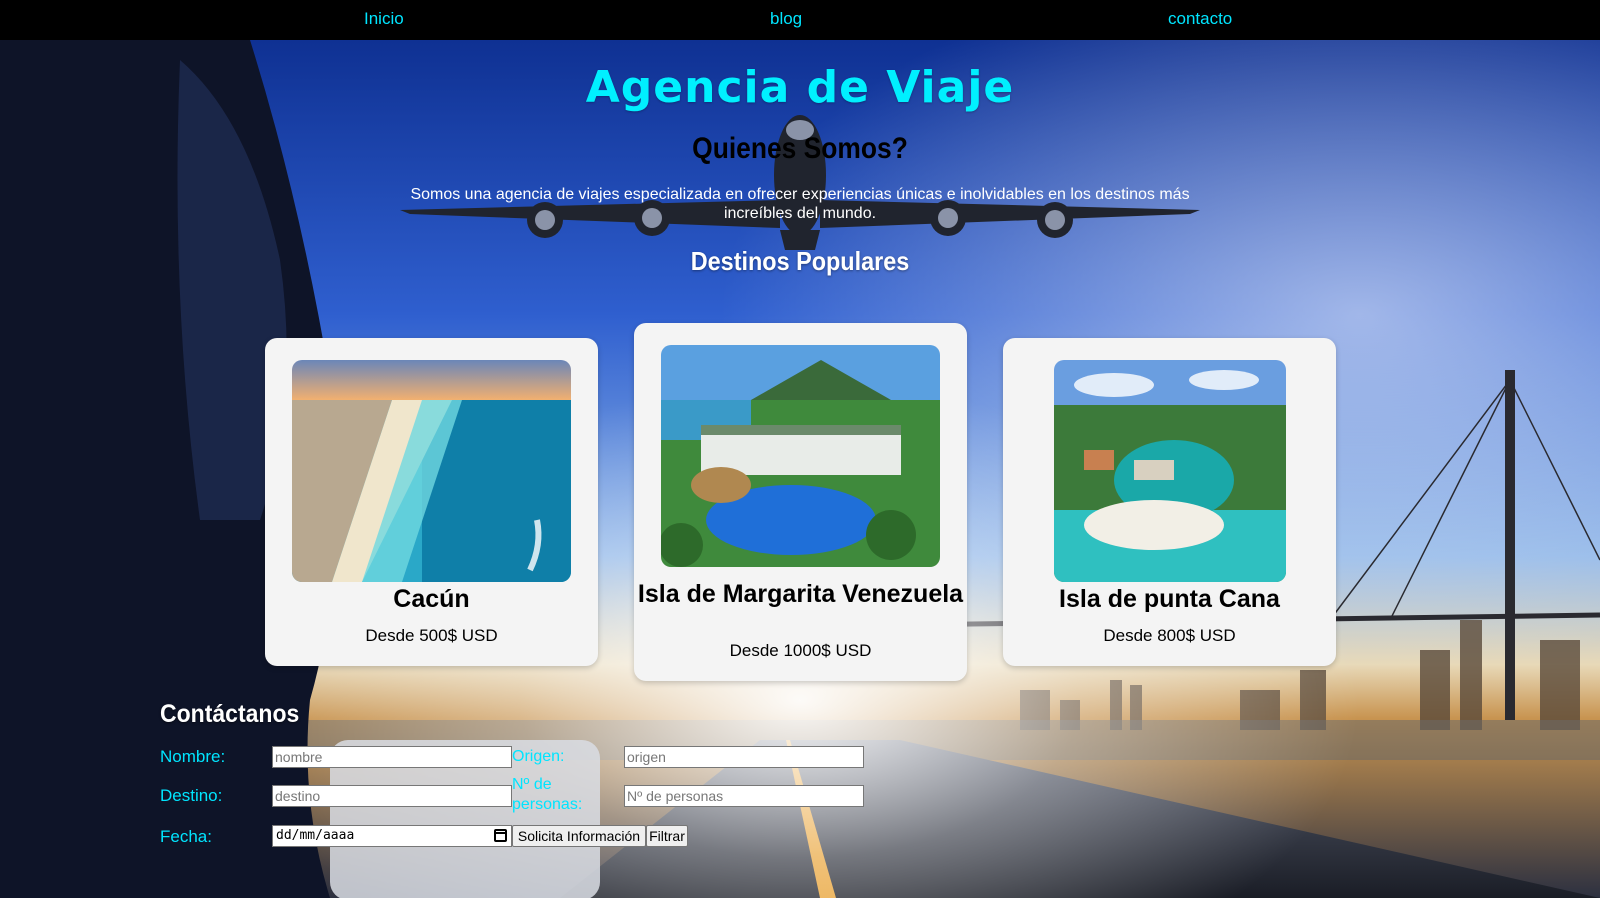 This screenshot has width=1600, height=898. What do you see at coordinates (230, 714) in the screenshot?
I see `contact-heading: Contáctanos` at bounding box center [230, 714].